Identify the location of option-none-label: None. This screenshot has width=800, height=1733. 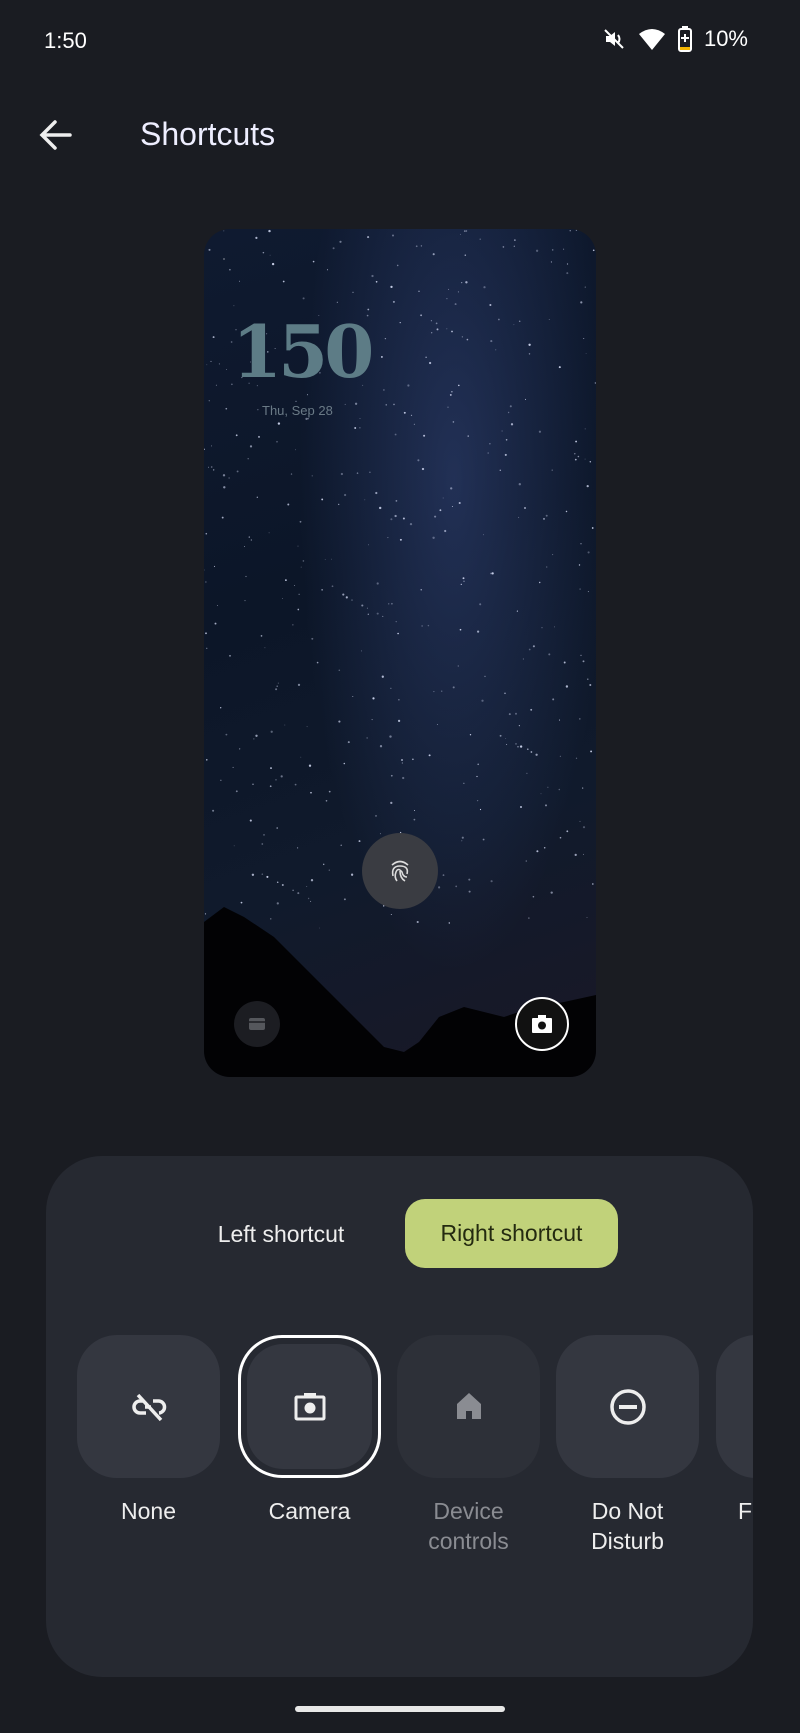
(148, 1511).